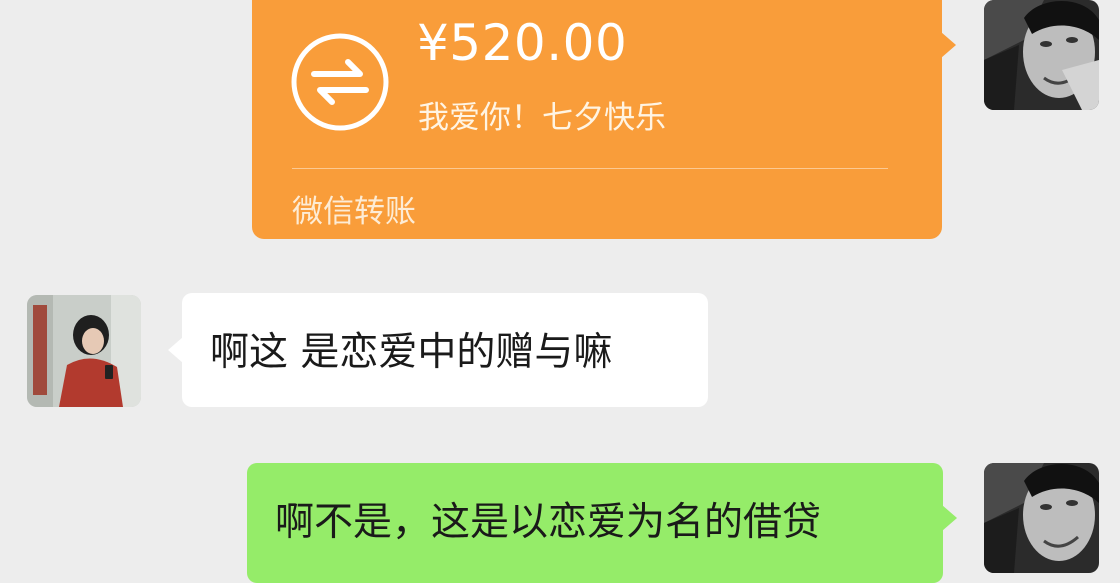 The width and height of the screenshot is (1120, 583). I want to click on transfer-note: 我爱你！七夕快乐, so click(542, 118).